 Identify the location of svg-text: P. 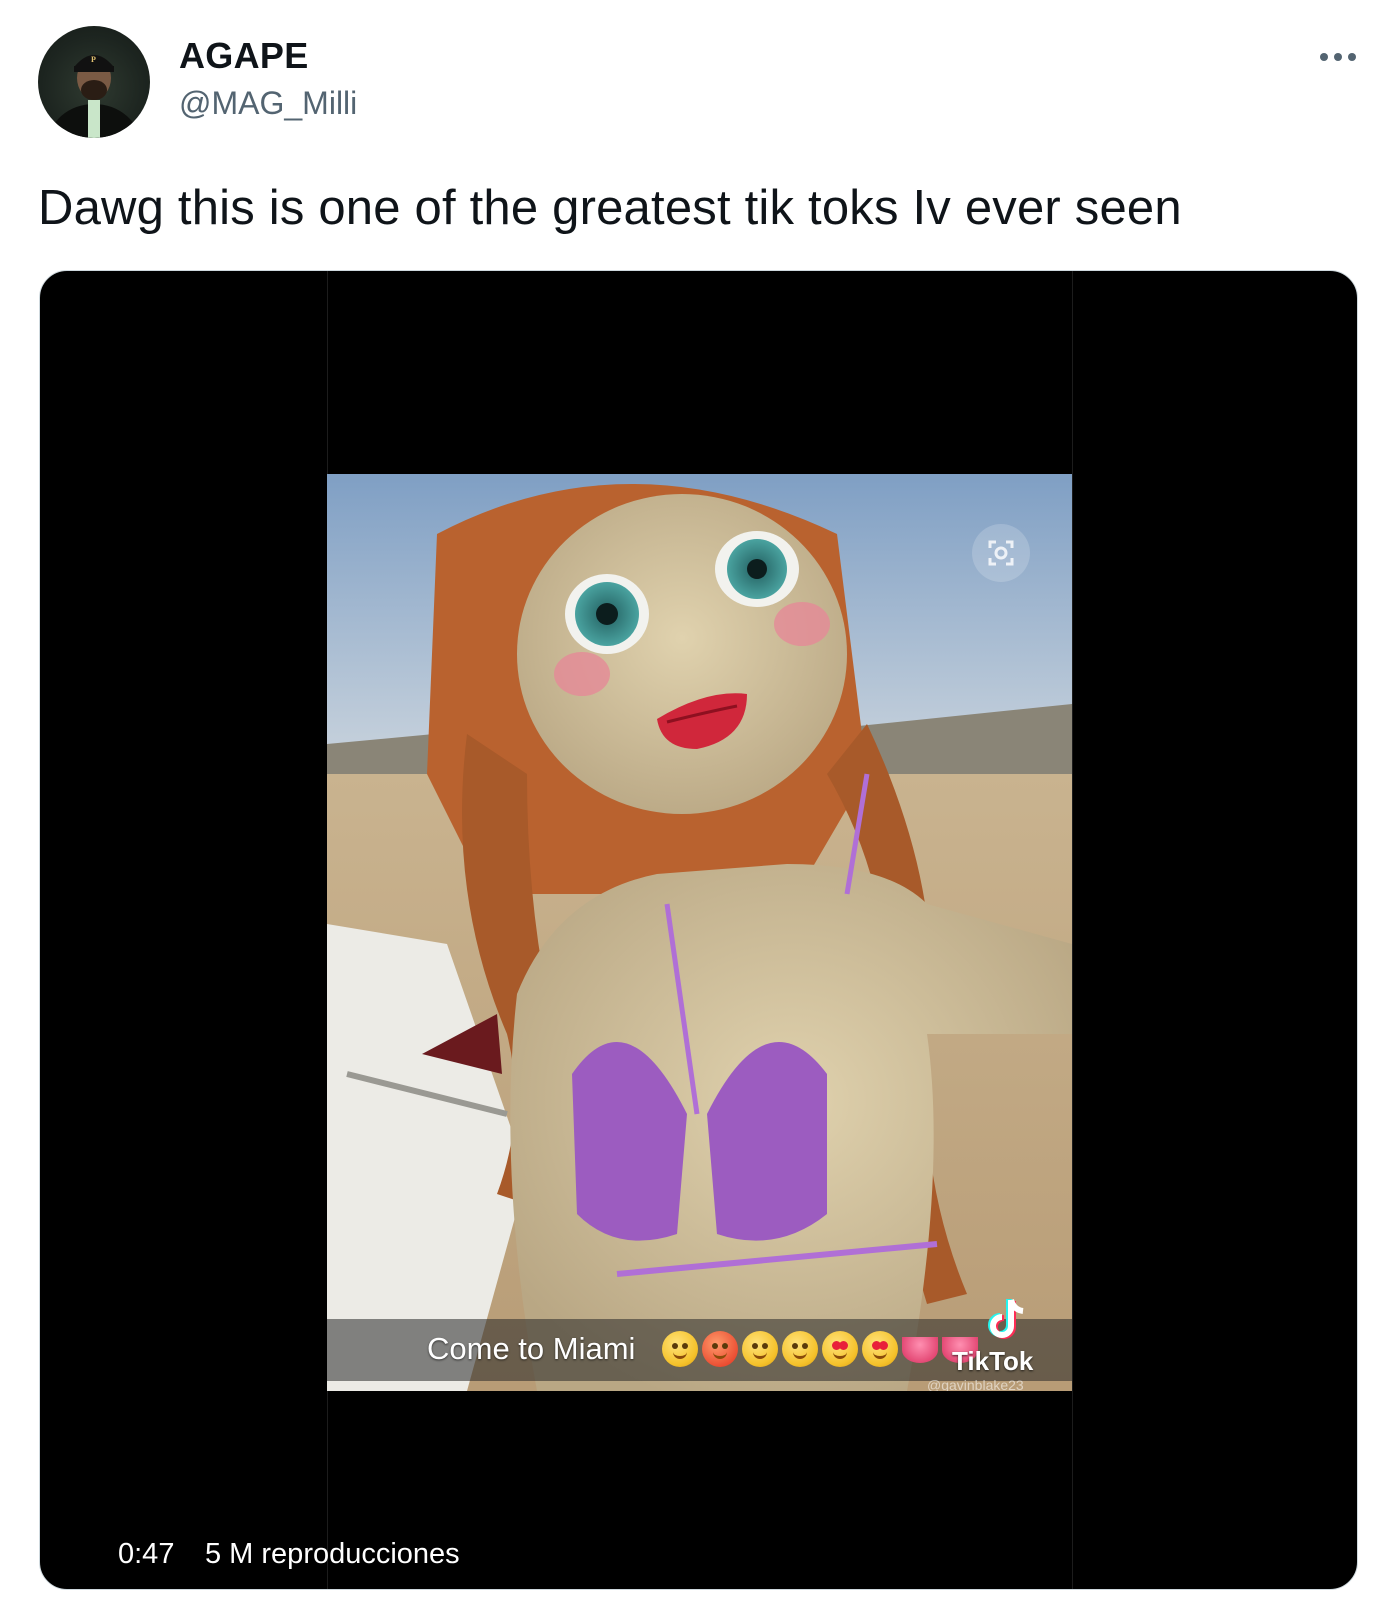
(93, 59).